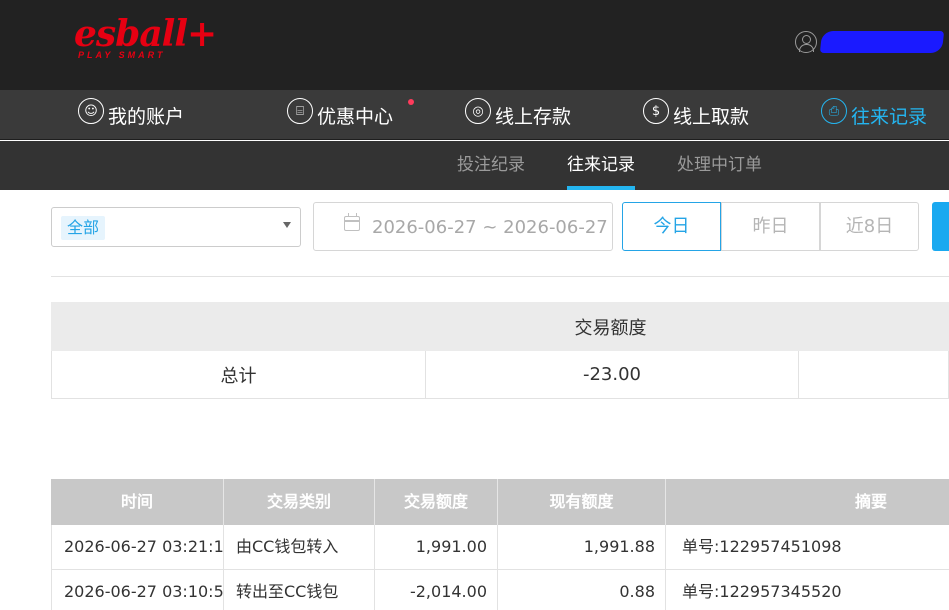 The image size is (949, 610). I want to click on selected-type-tag: 全部, so click(83, 228).